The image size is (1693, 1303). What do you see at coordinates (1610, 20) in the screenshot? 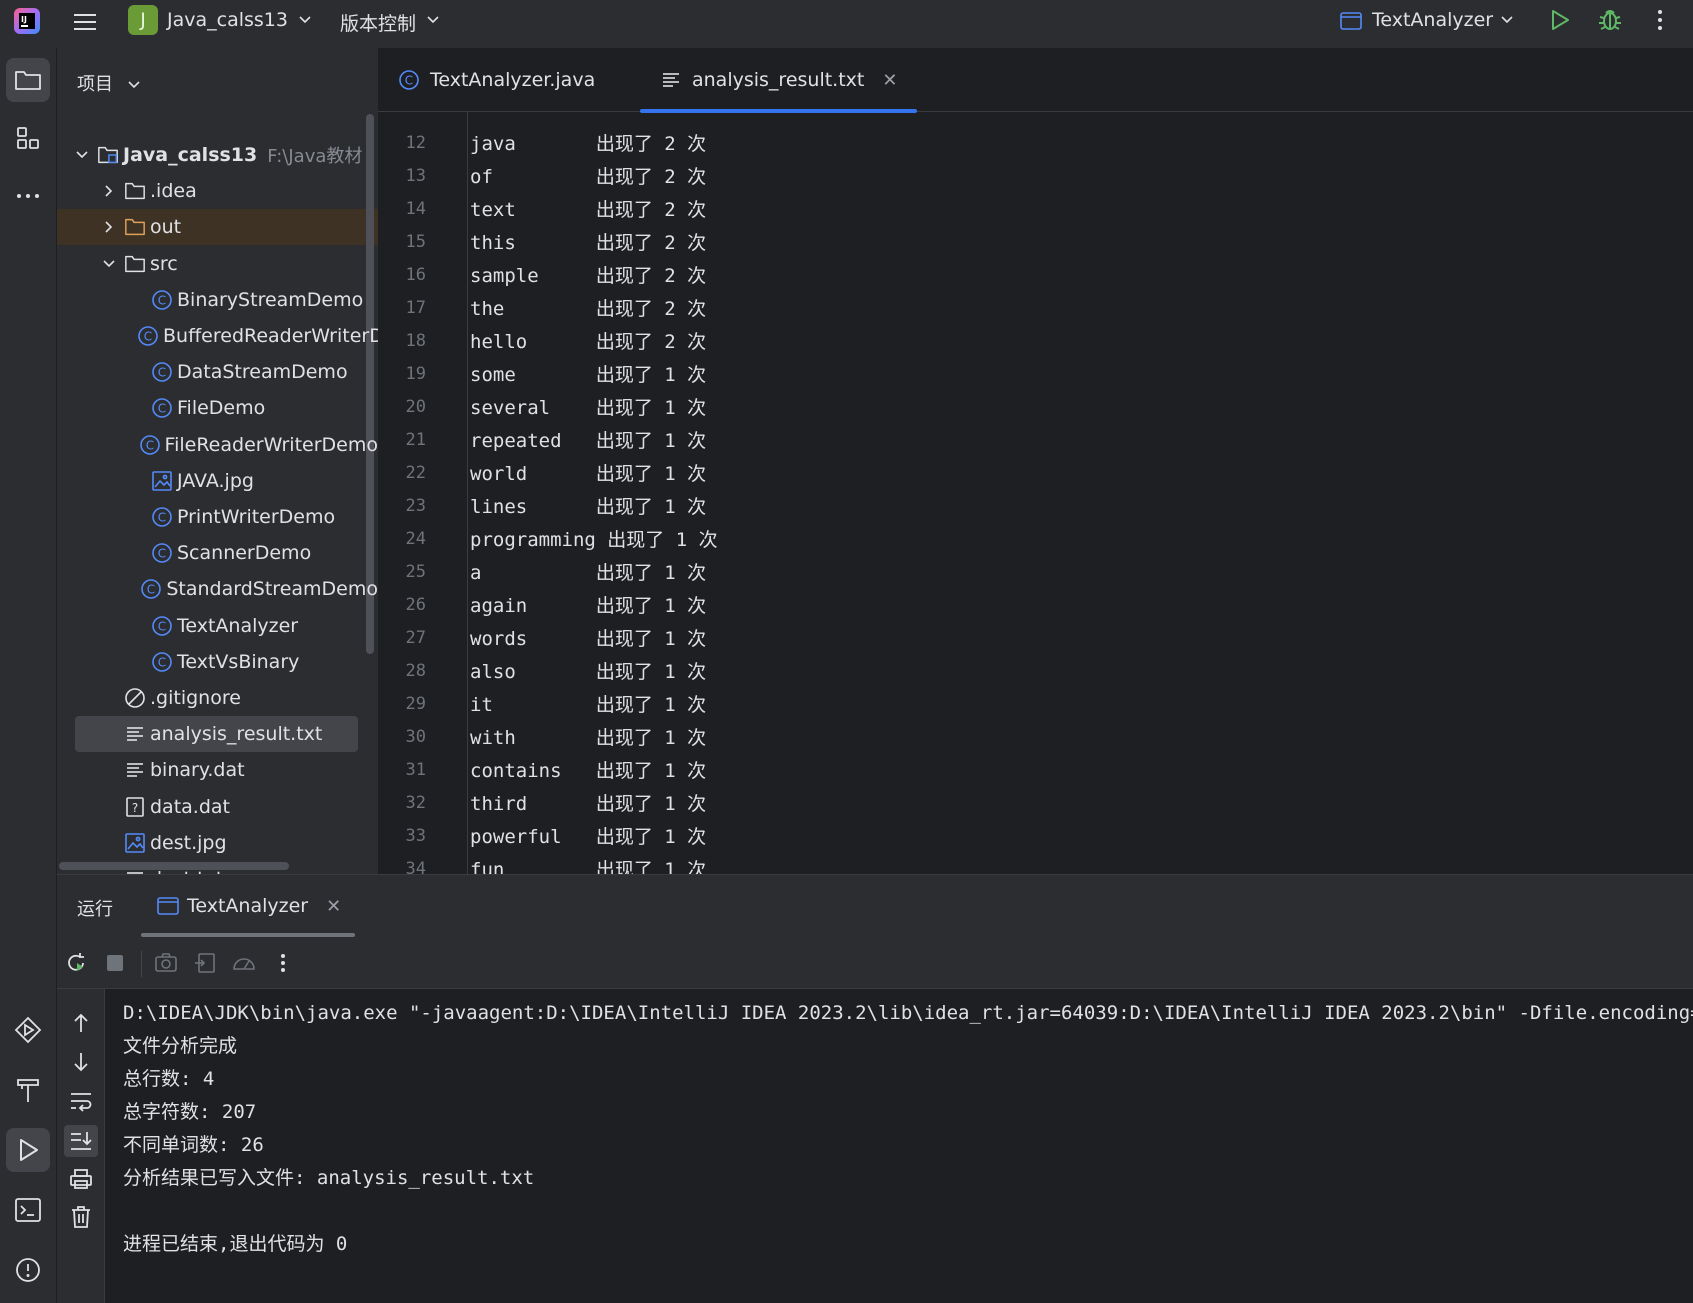
I see `debug-icon` at bounding box center [1610, 20].